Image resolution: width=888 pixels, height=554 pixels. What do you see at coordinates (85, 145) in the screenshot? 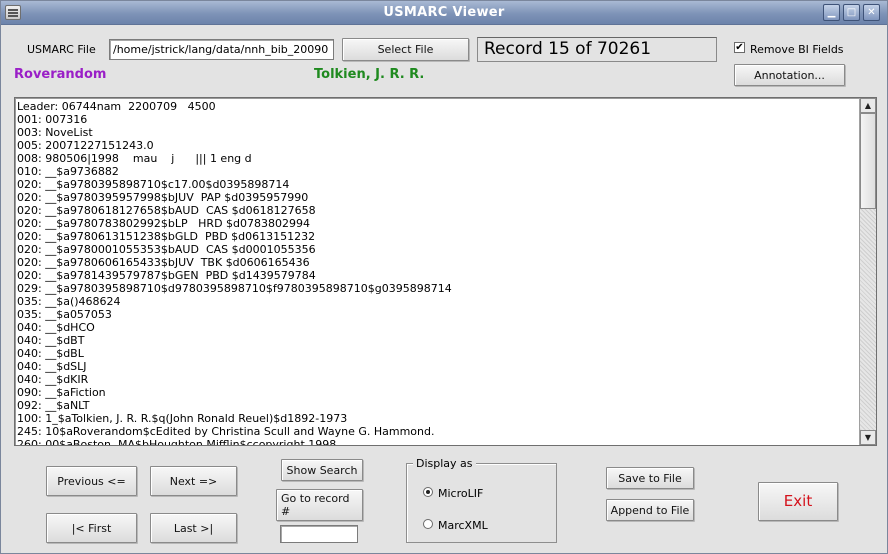
I see `record-line: 005: 20071227151243.0` at bounding box center [85, 145].